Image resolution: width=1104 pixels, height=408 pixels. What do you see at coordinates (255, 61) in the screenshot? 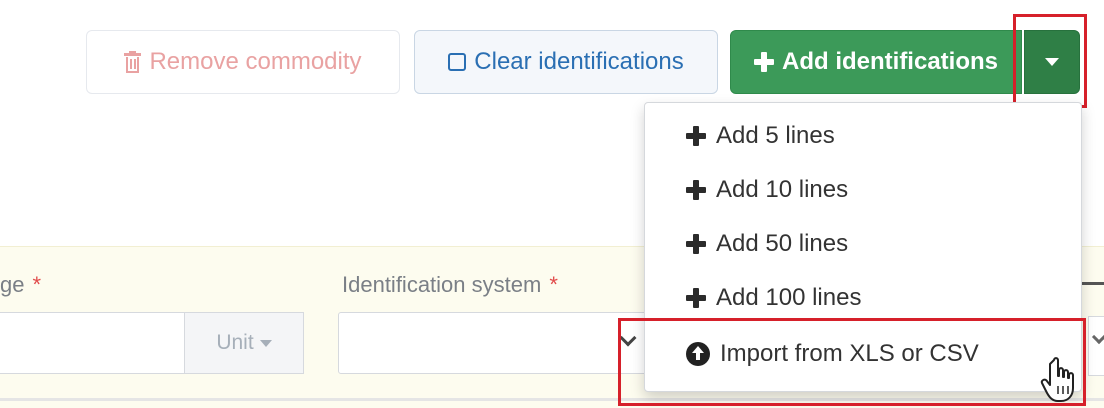
I see `remove-commodity-label: Remove commodity` at bounding box center [255, 61].